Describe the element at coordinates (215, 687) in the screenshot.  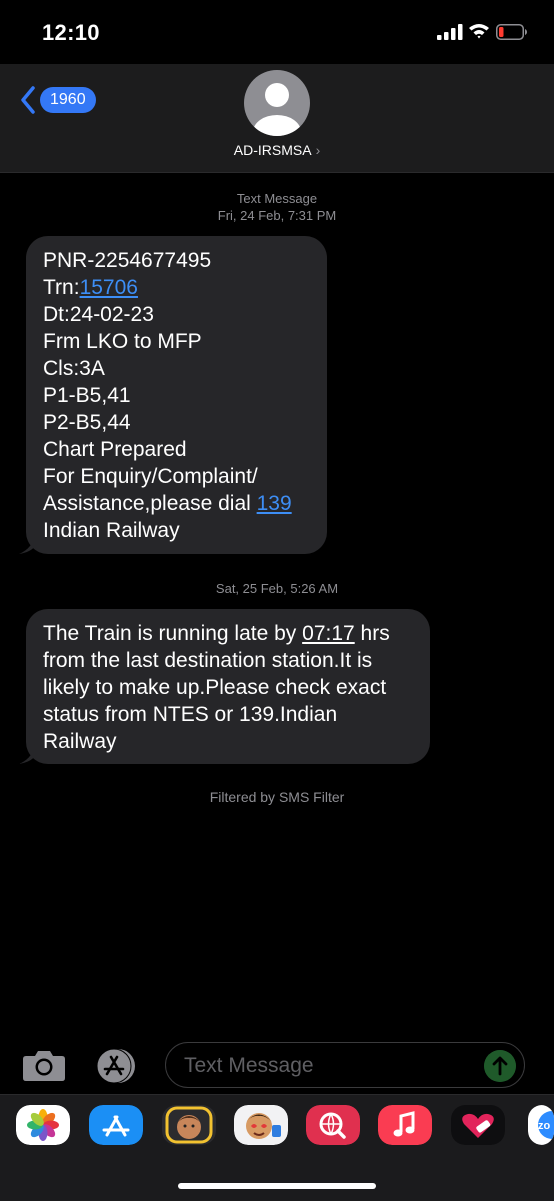
I see `message-line: likely to make up.Please check exact` at that location.